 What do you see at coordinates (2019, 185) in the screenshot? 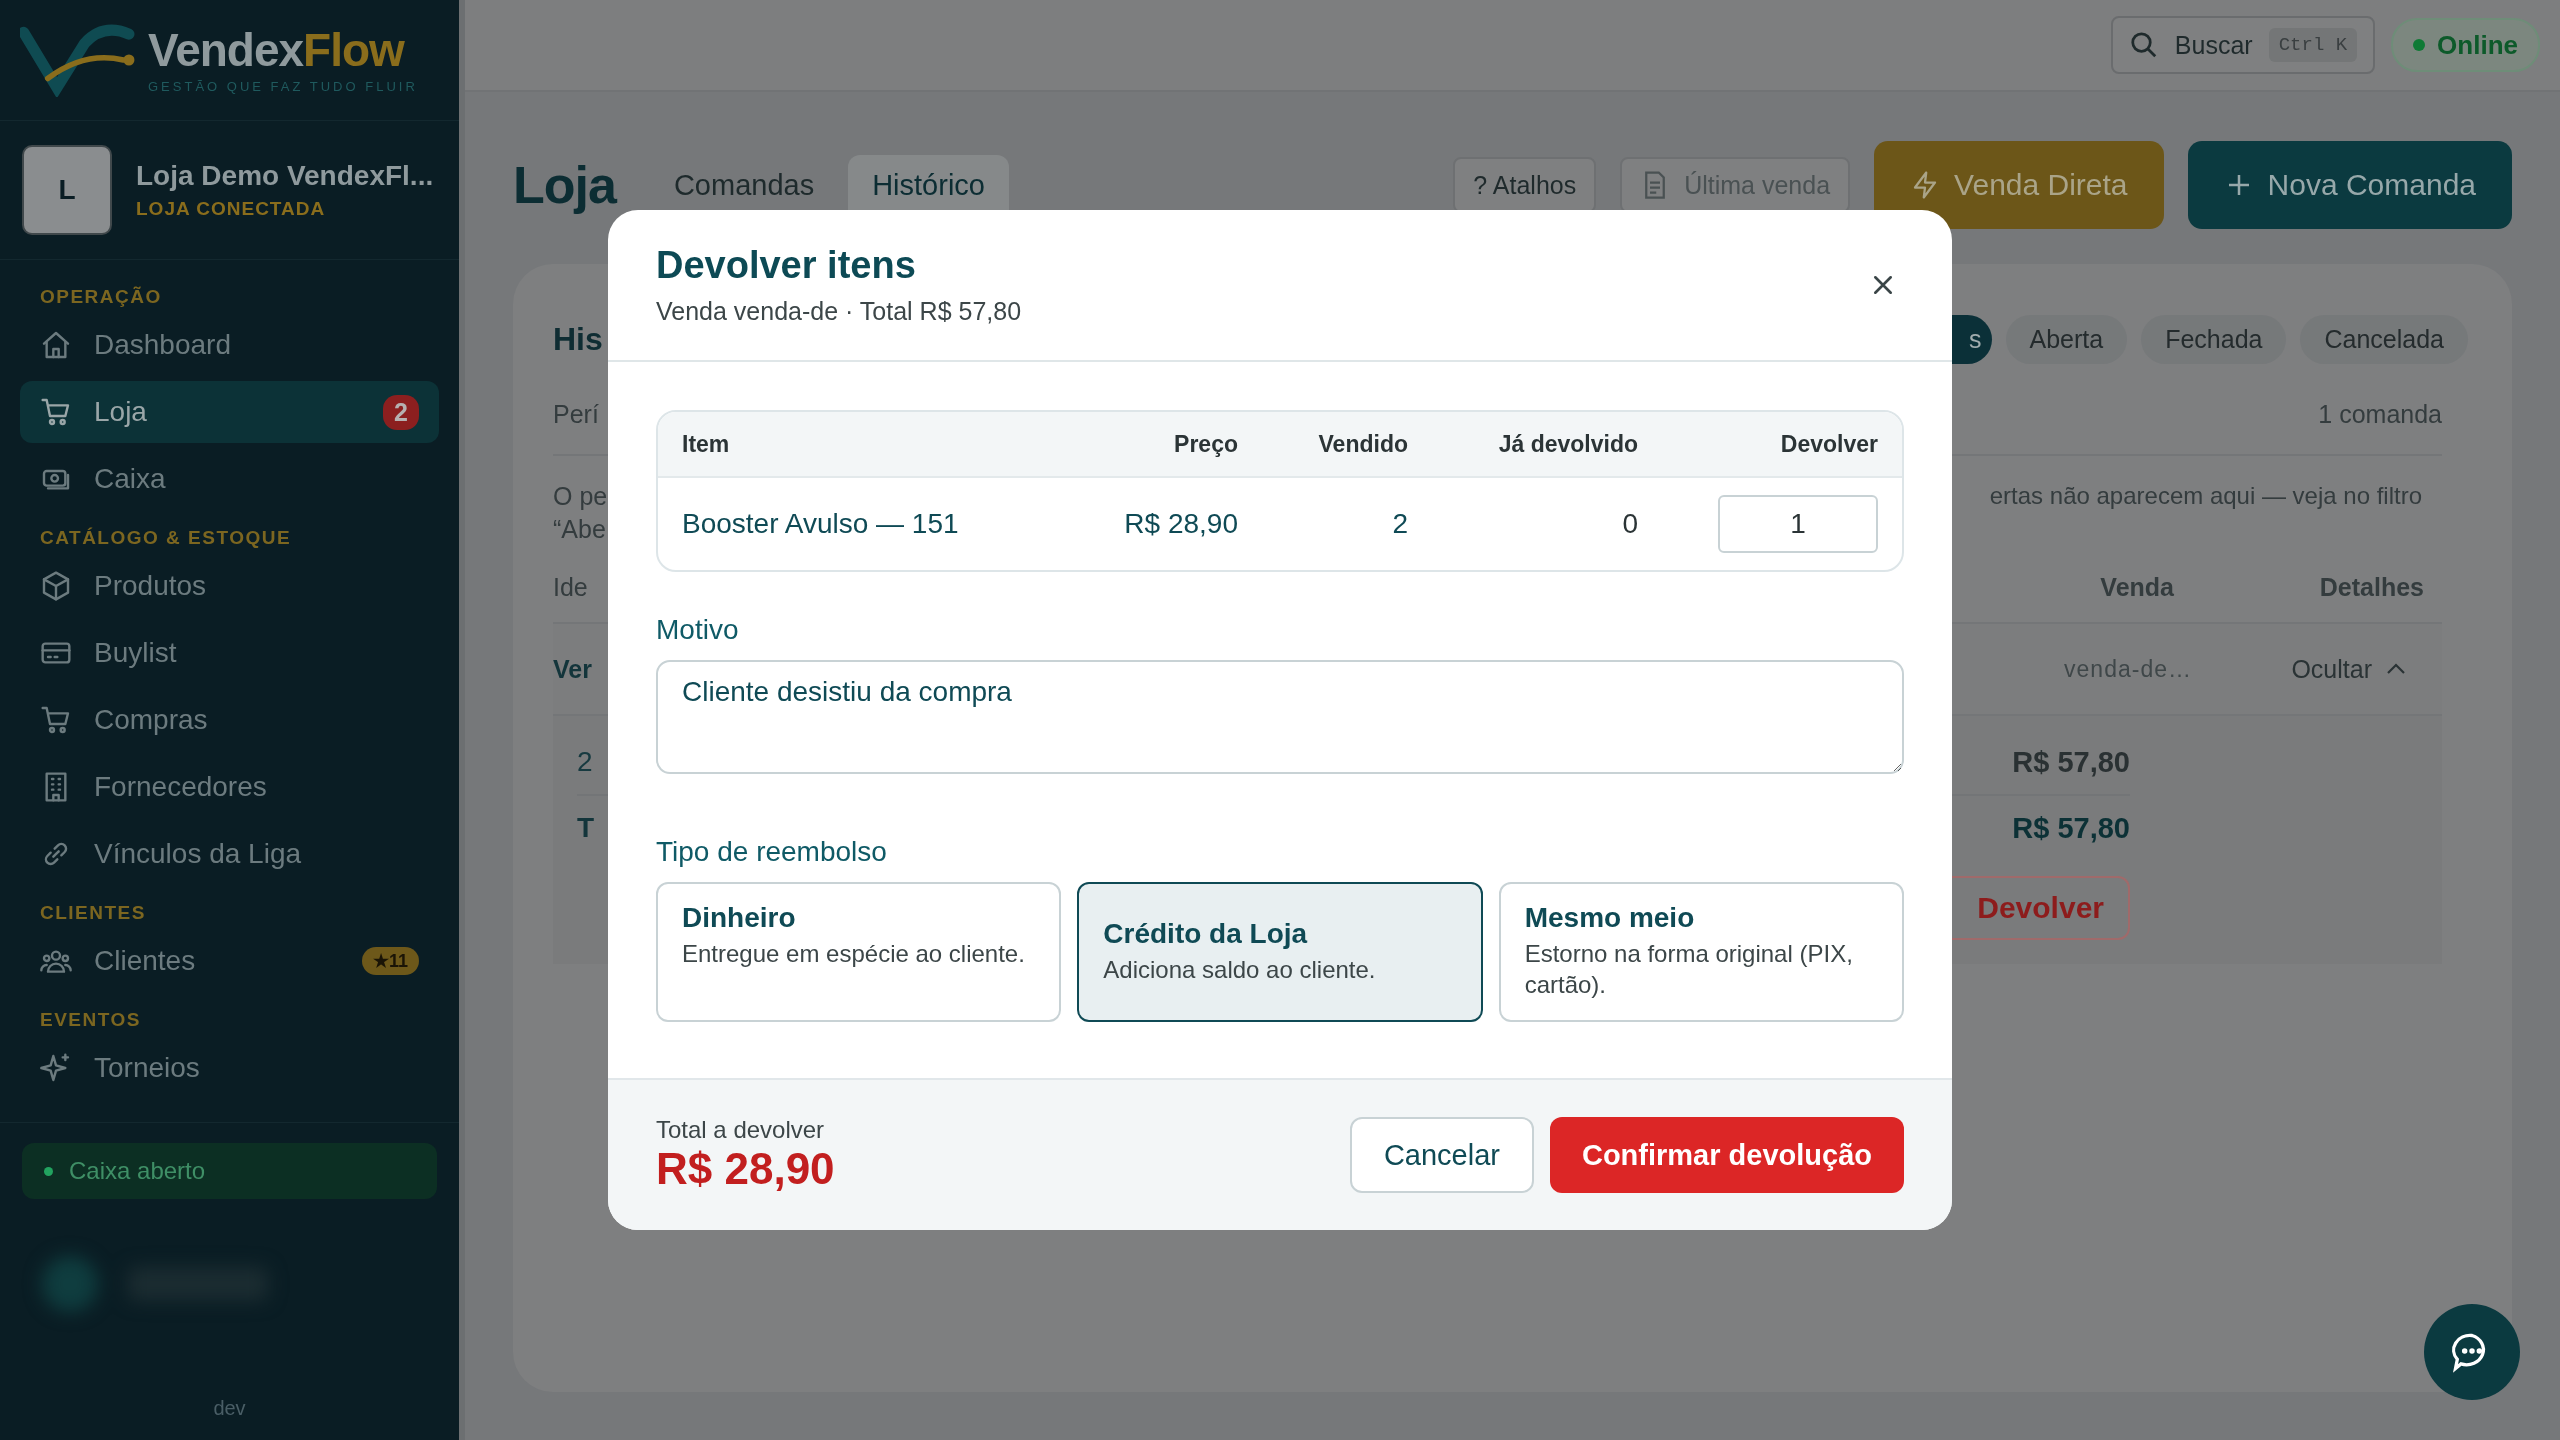
I see `action-button: Venda Direta` at bounding box center [2019, 185].